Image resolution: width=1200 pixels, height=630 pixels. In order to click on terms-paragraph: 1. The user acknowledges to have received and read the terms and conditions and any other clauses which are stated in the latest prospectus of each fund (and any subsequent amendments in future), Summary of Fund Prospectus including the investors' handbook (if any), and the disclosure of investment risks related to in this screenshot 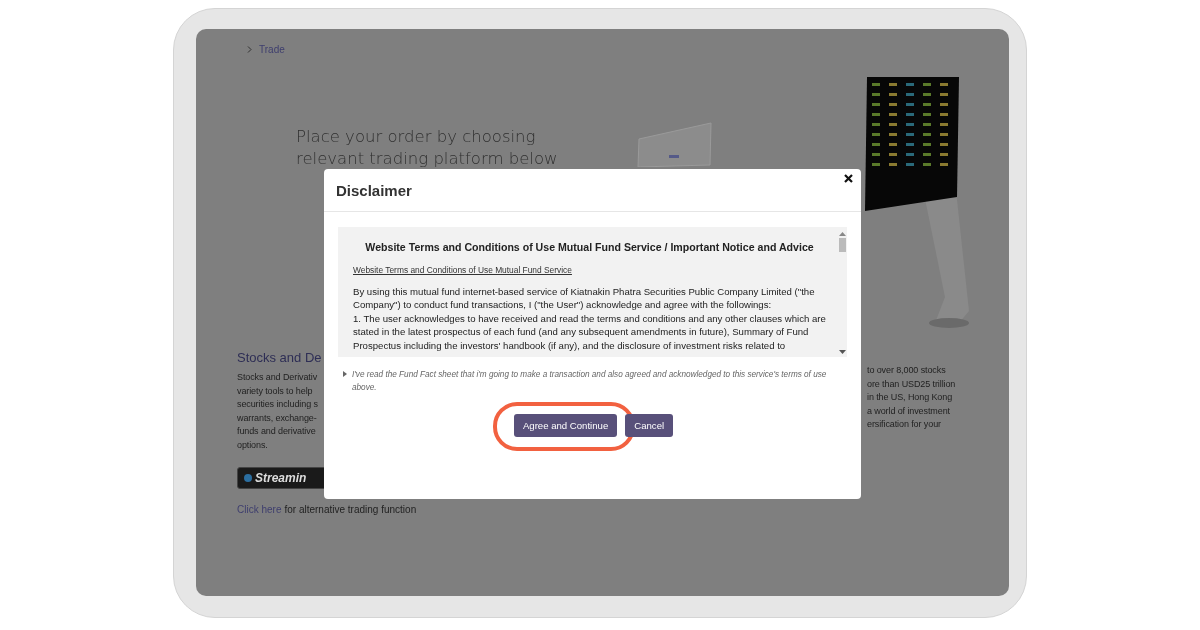, I will do `click(589, 332)`.